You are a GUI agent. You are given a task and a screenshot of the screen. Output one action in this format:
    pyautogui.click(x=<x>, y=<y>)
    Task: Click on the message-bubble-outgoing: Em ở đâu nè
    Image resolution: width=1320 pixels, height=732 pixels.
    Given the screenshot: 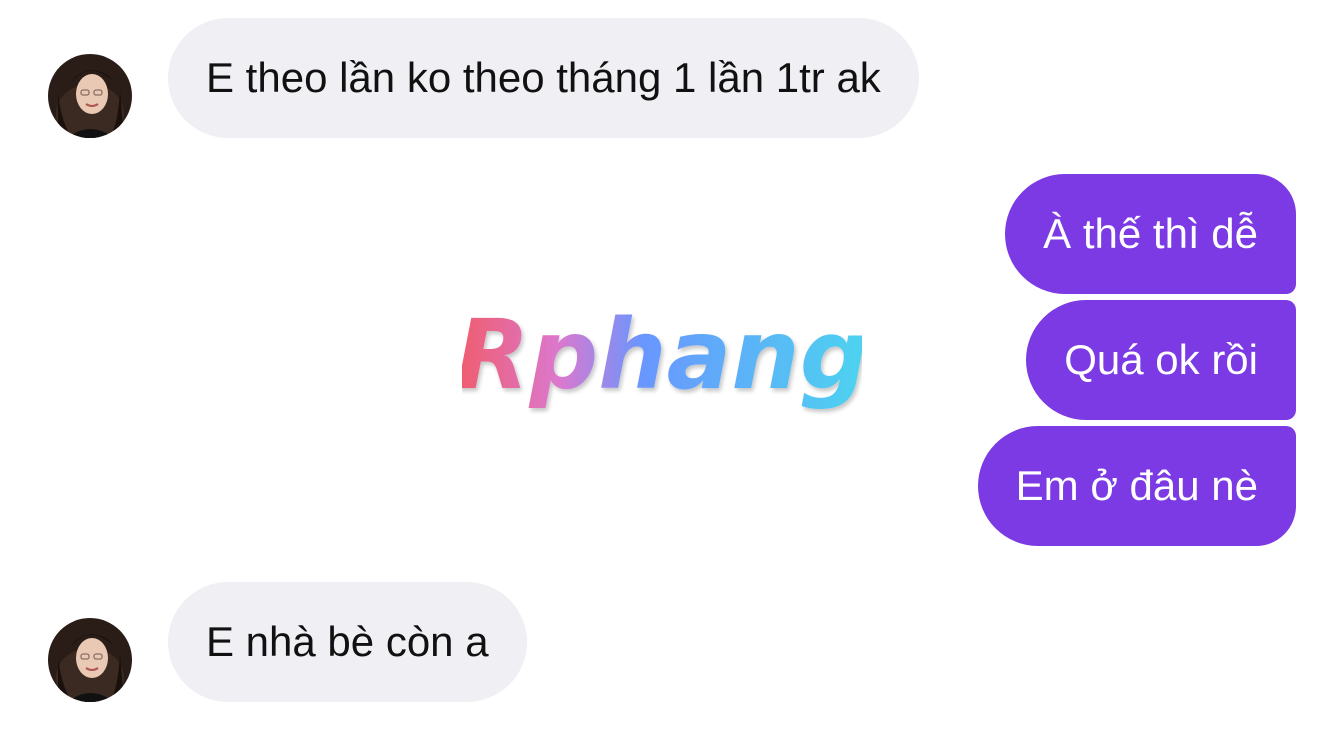 What is the action you would take?
    pyautogui.click(x=1136, y=486)
    